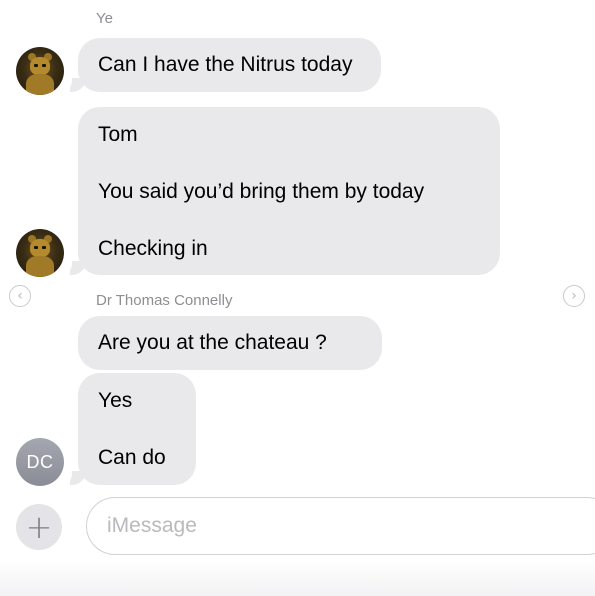 The image size is (595, 596). I want to click on message-text: Yes, so click(115, 400).